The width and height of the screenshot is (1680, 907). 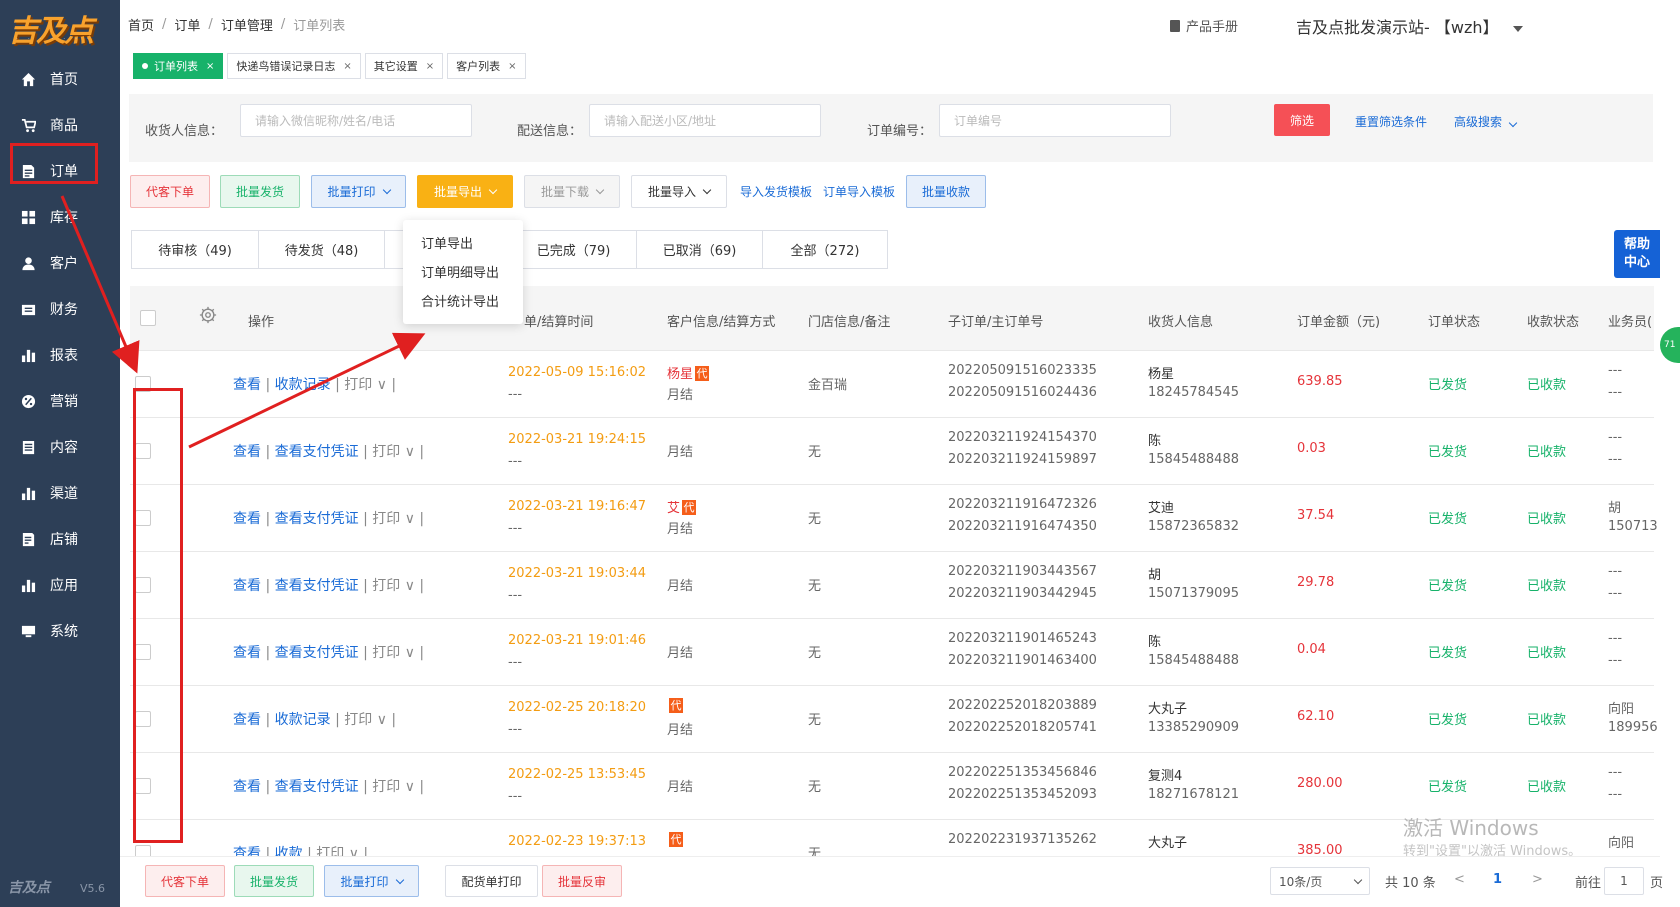 What do you see at coordinates (1459, 879) in the screenshot?
I see `prev-page-button: <` at bounding box center [1459, 879].